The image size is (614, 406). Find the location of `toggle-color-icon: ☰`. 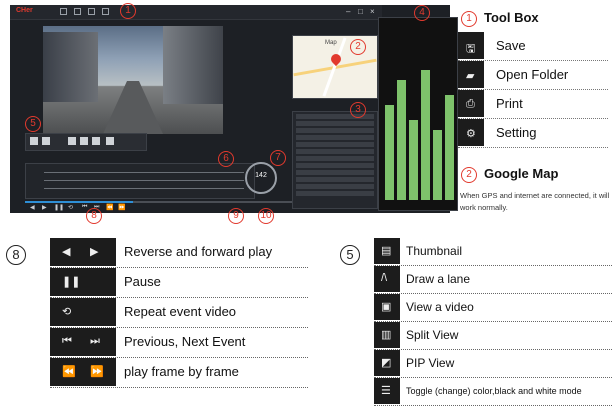

toggle-color-icon: ☰ is located at coordinates (386, 391).